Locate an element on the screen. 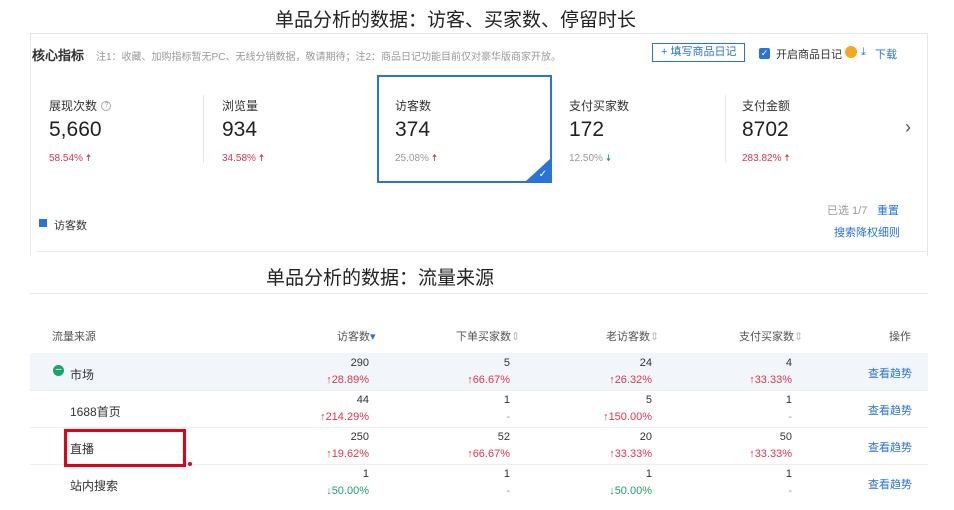 This screenshot has width=954, height=510. metric-label: 访客数 is located at coordinates (413, 106).